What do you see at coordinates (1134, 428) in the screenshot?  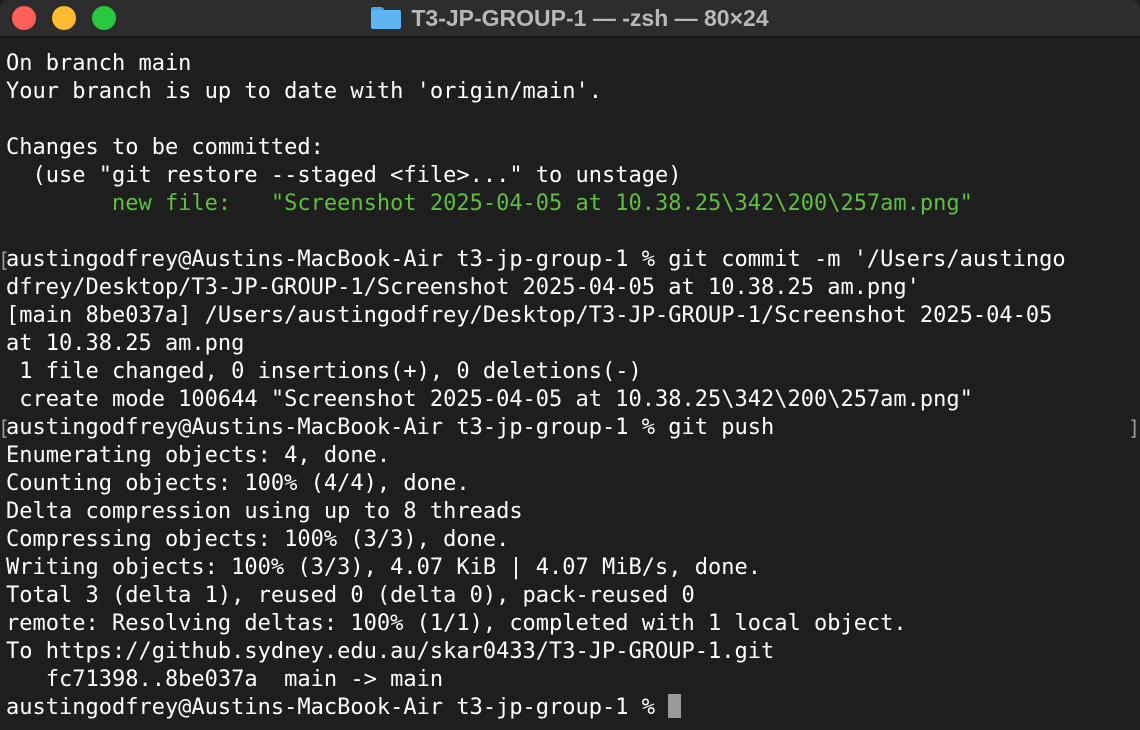 I see `mark-bracket-icon: ]` at bounding box center [1134, 428].